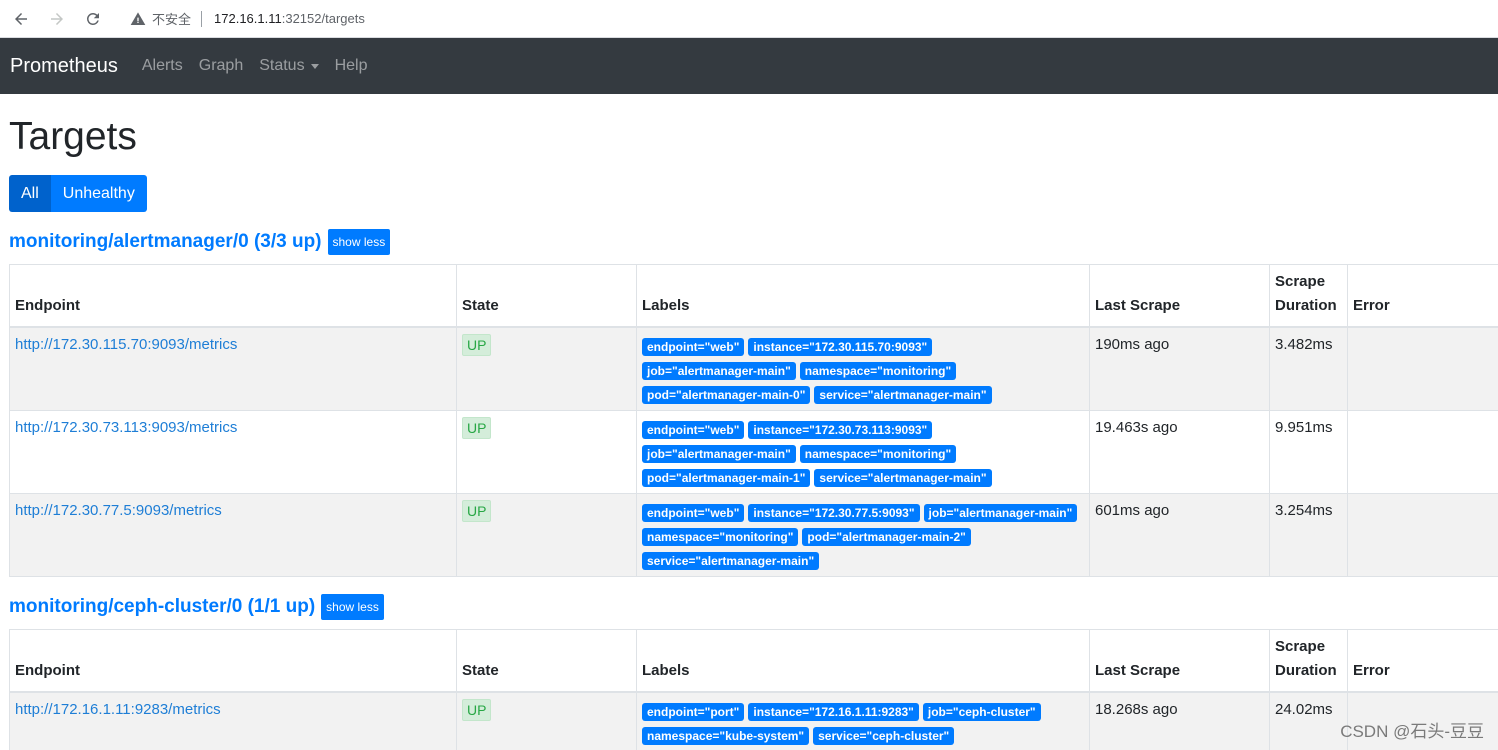  What do you see at coordinates (172, 19) in the screenshot?
I see `insecure-label: 不安全` at bounding box center [172, 19].